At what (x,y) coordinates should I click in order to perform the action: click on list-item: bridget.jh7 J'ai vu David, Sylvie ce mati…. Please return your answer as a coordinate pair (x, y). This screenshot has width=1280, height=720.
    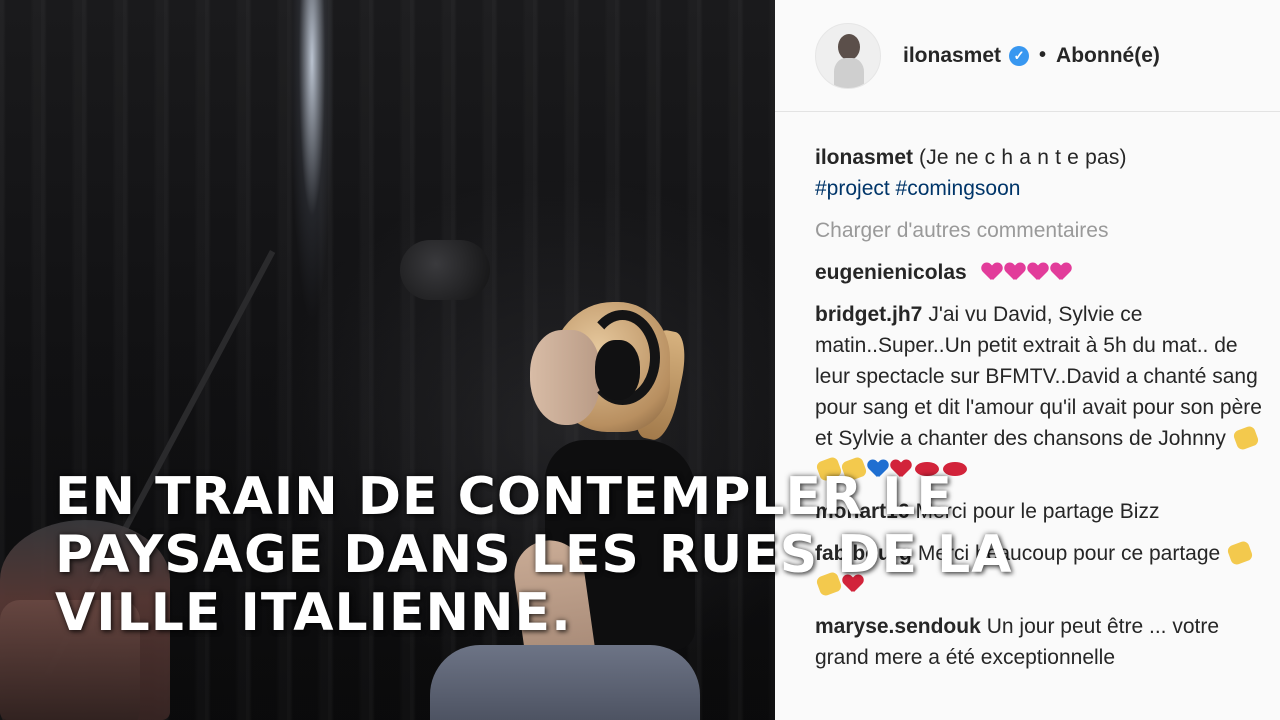
    Looking at the image, I should click on (1045, 392).